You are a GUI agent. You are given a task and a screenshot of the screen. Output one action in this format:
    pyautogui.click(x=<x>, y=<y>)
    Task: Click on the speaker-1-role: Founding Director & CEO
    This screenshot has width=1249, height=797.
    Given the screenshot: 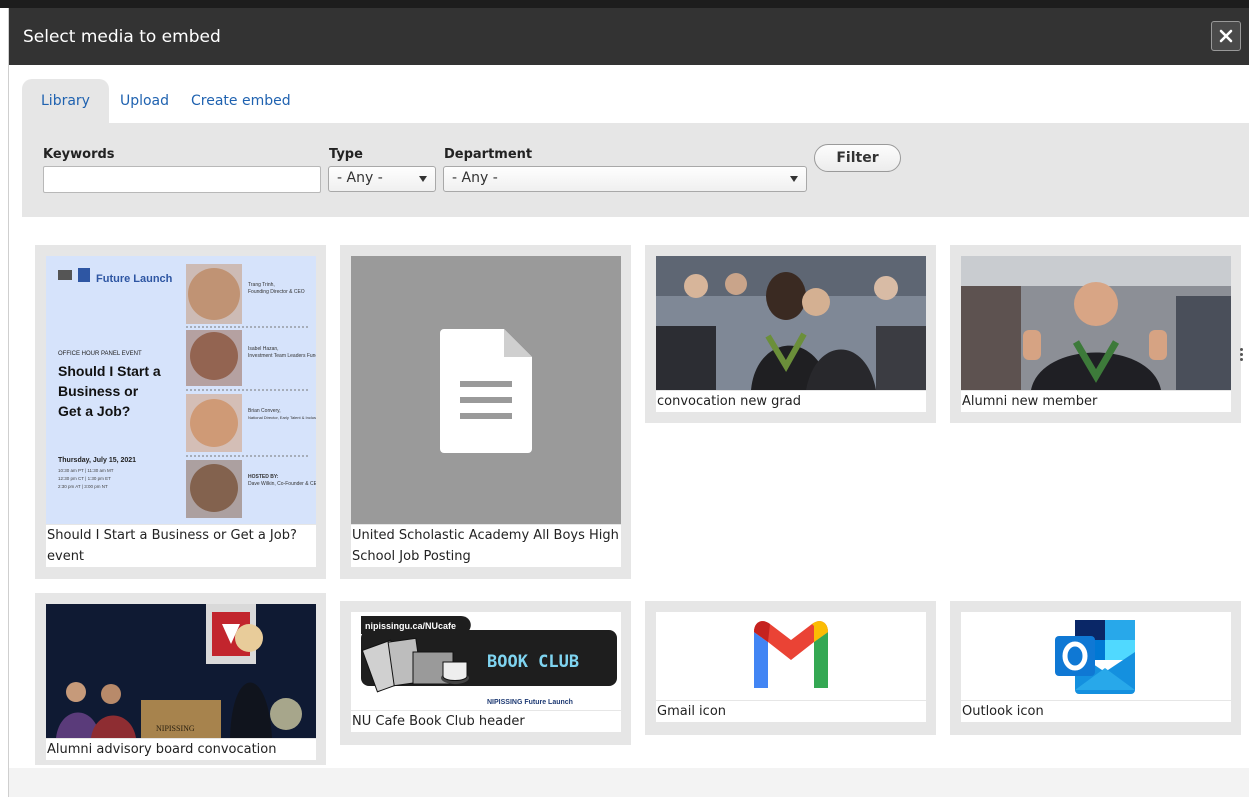 What is the action you would take?
    pyautogui.click(x=276, y=292)
    